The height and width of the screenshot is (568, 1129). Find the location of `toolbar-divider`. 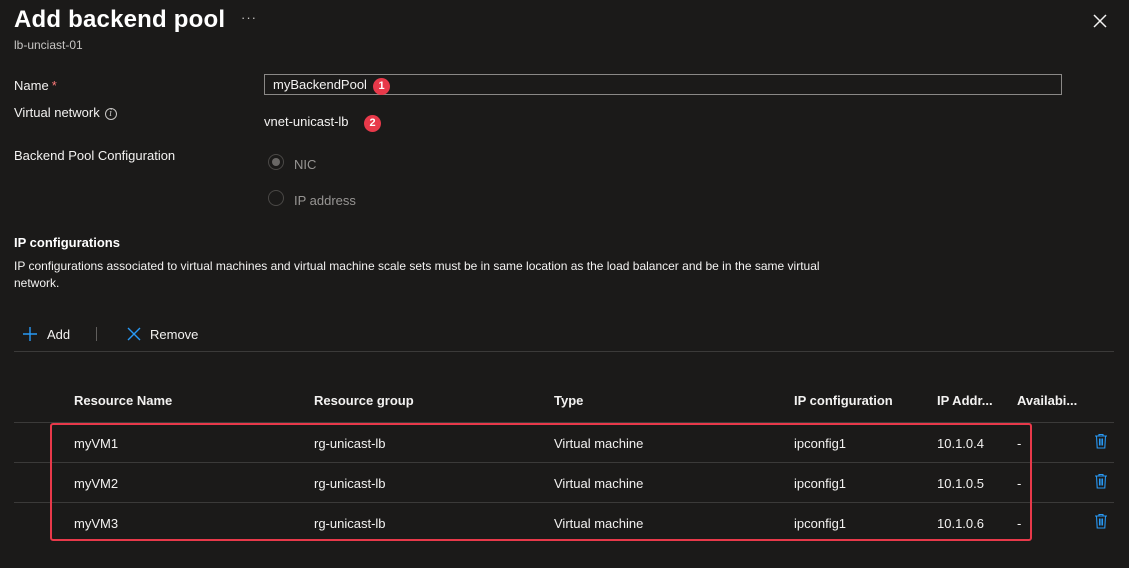

toolbar-divider is located at coordinates (96, 334).